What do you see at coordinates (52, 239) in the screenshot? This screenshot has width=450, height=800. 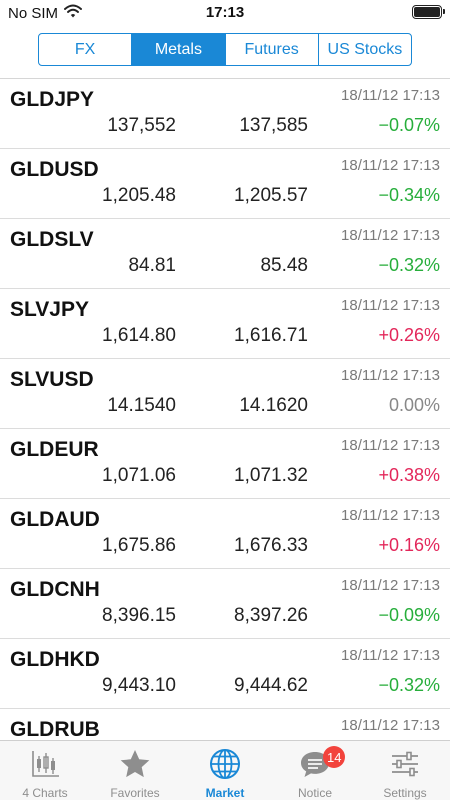 I see `quote-symbol: GLDSLV` at bounding box center [52, 239].